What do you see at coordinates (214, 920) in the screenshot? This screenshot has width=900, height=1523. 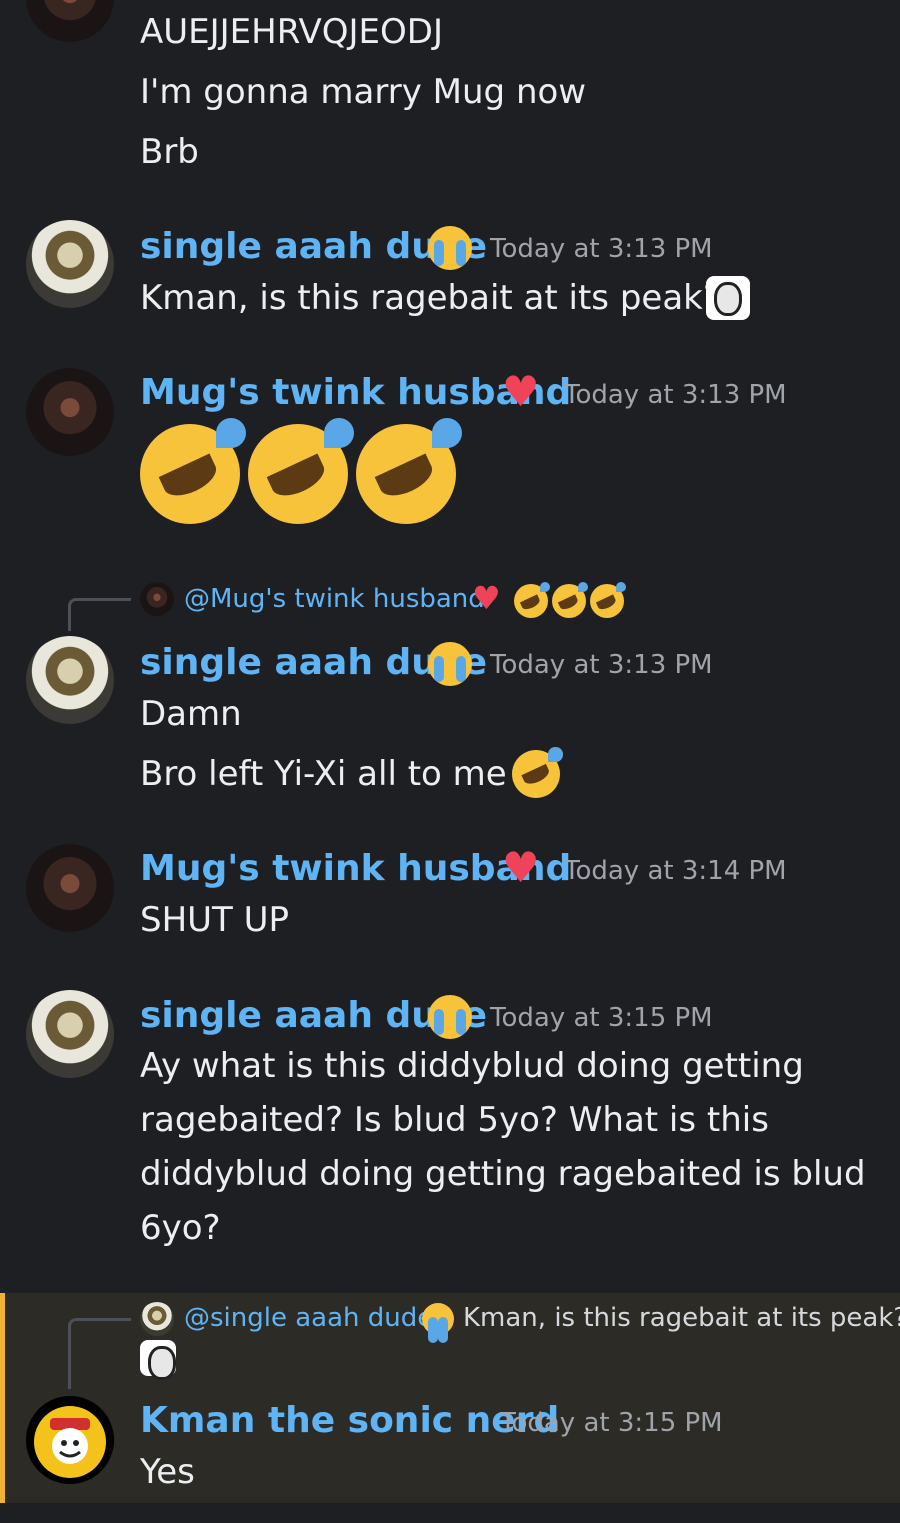 I see `message-line: SHUT UP` at bounding box center [214, 920].